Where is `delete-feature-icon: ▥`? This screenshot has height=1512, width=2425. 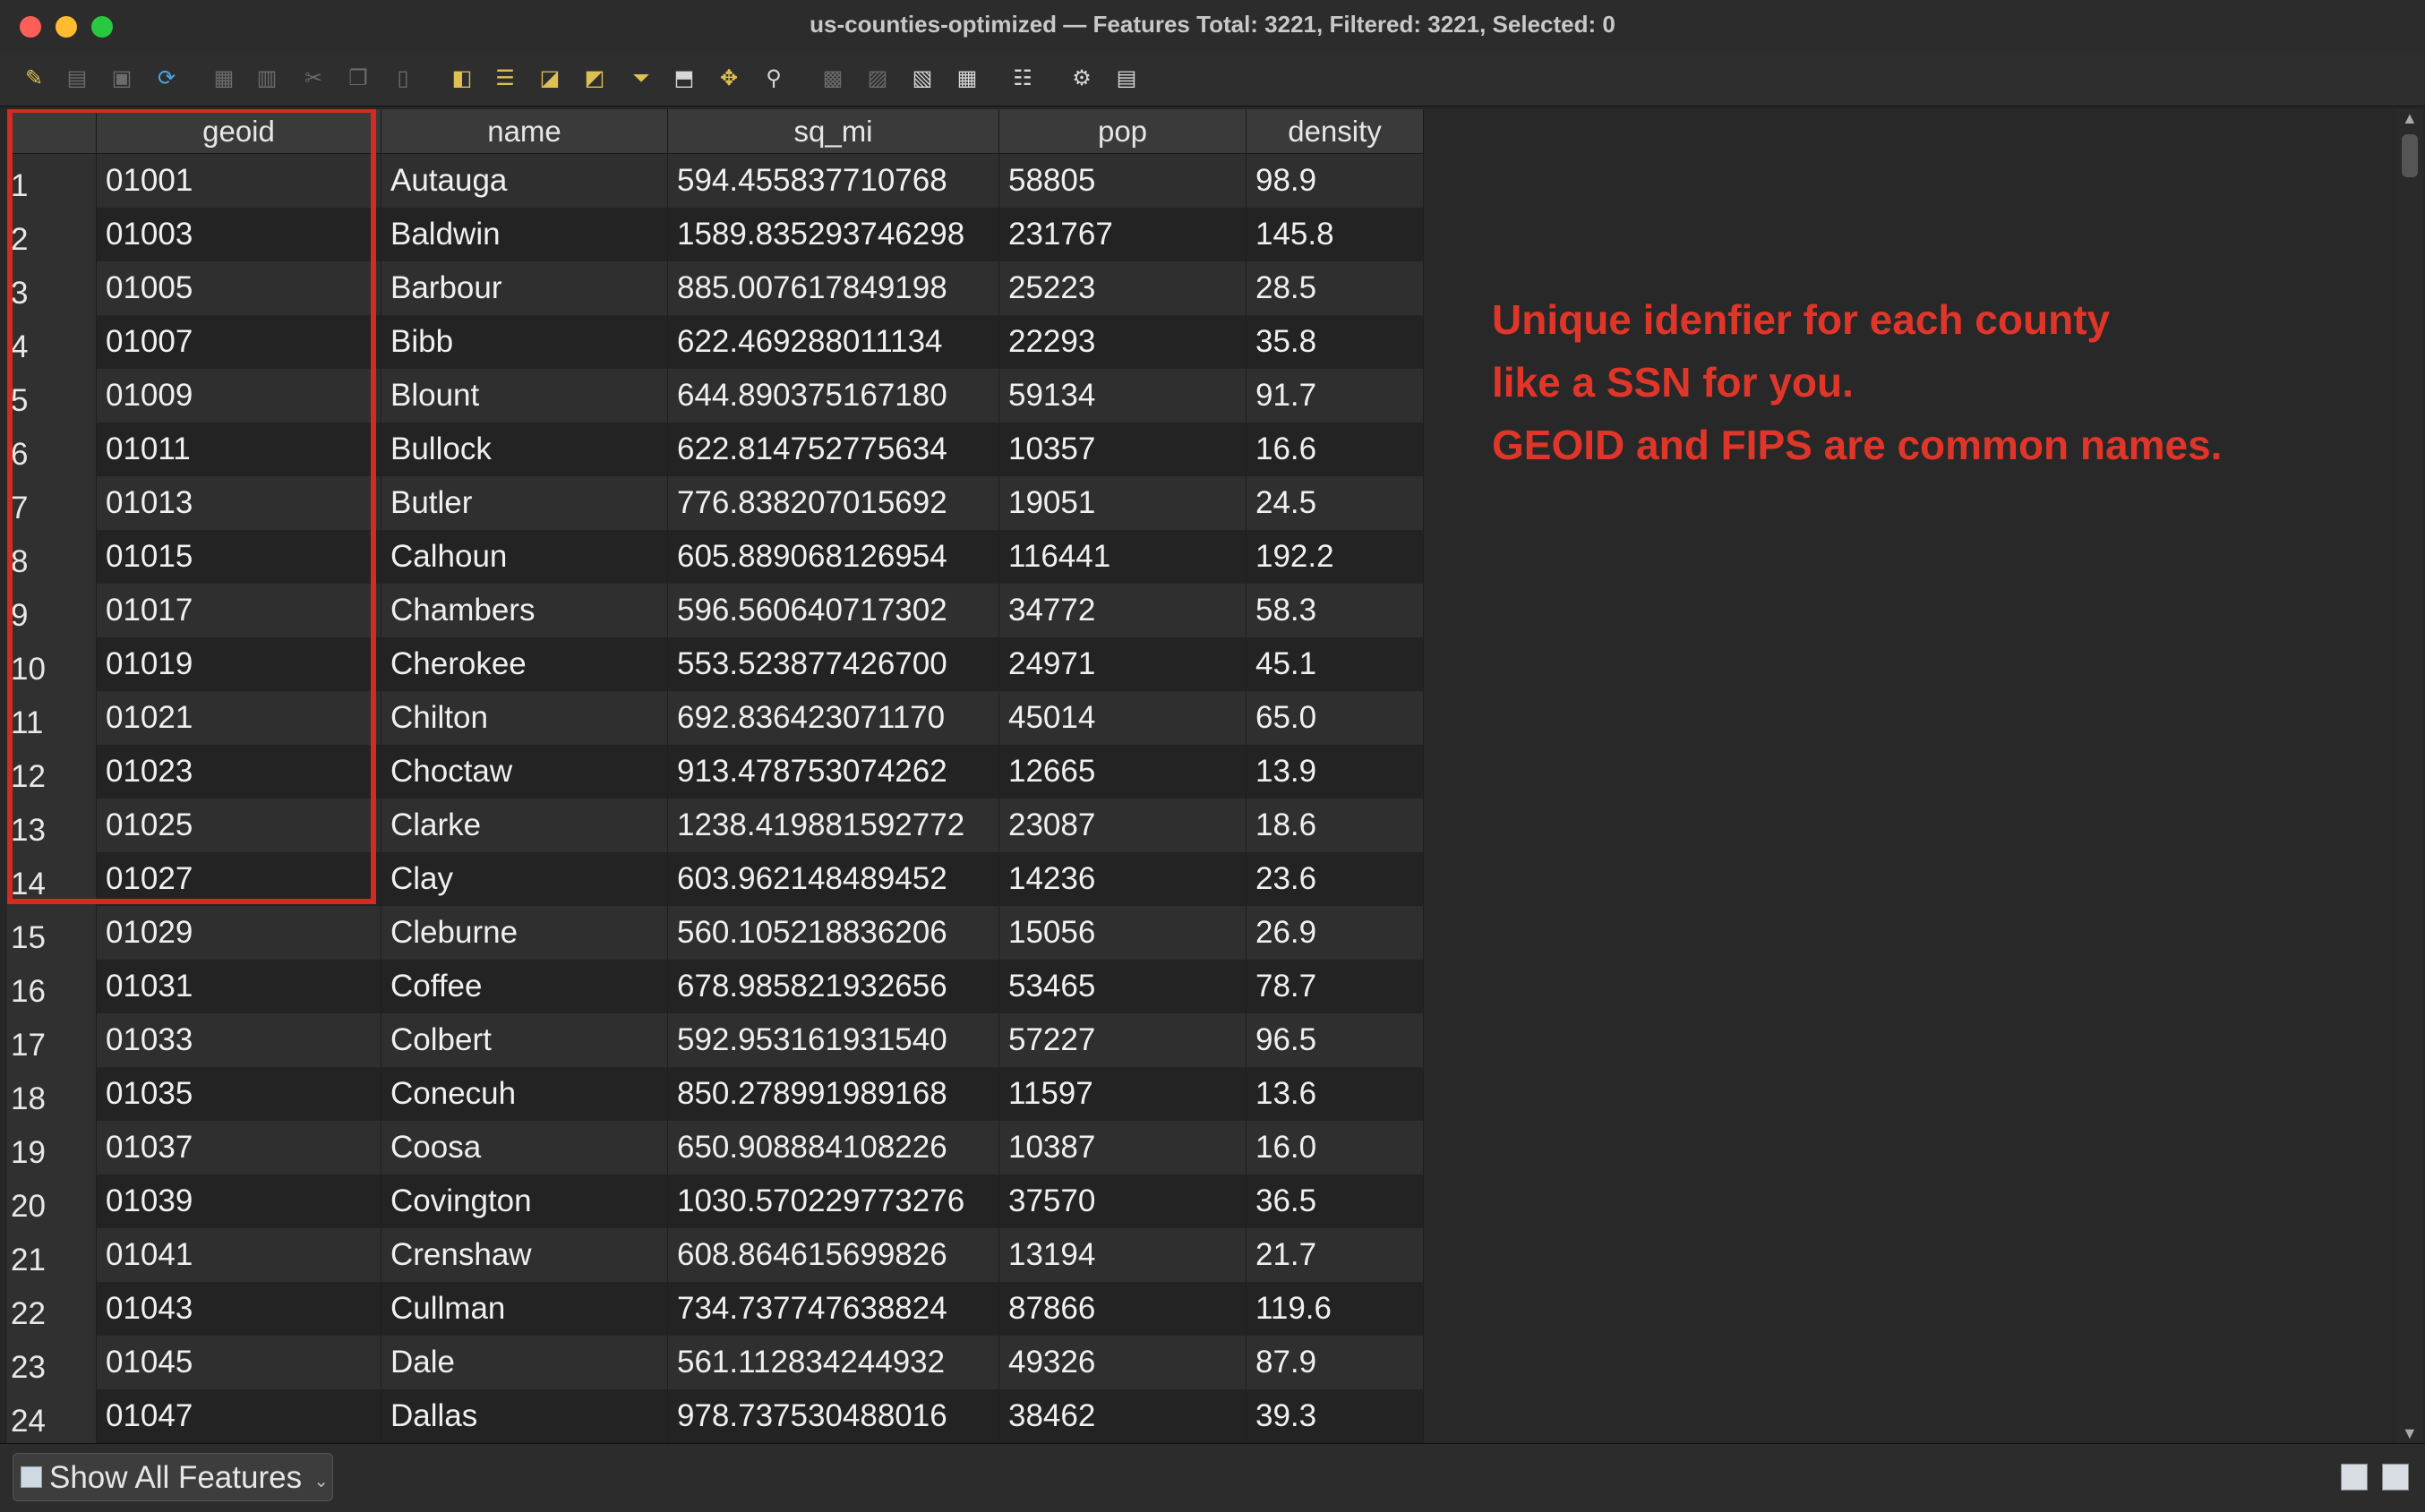
delete-feature-icon: ▥ is located at coordinates (267, 78).